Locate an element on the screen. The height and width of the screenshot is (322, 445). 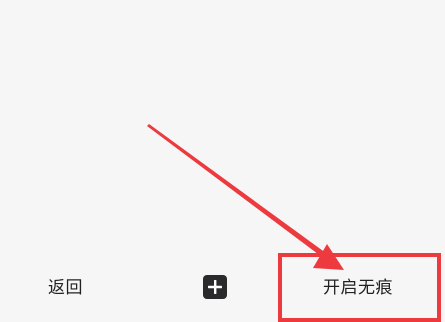
highlight-box is located at coordinates (359, 287).